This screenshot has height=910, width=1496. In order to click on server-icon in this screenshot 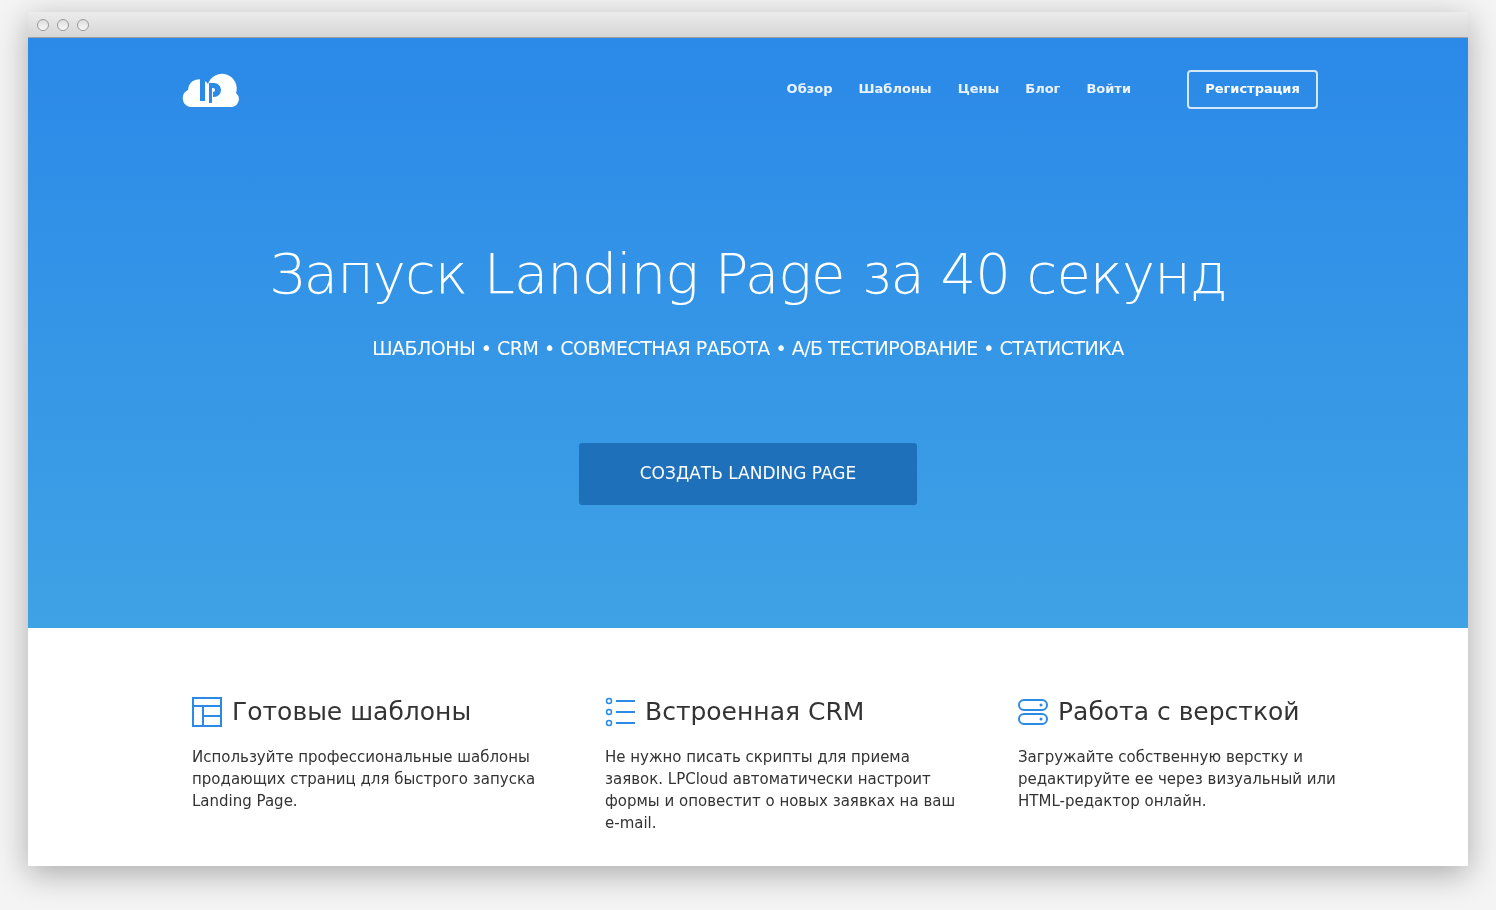, I will do `click(1033, 712)`.